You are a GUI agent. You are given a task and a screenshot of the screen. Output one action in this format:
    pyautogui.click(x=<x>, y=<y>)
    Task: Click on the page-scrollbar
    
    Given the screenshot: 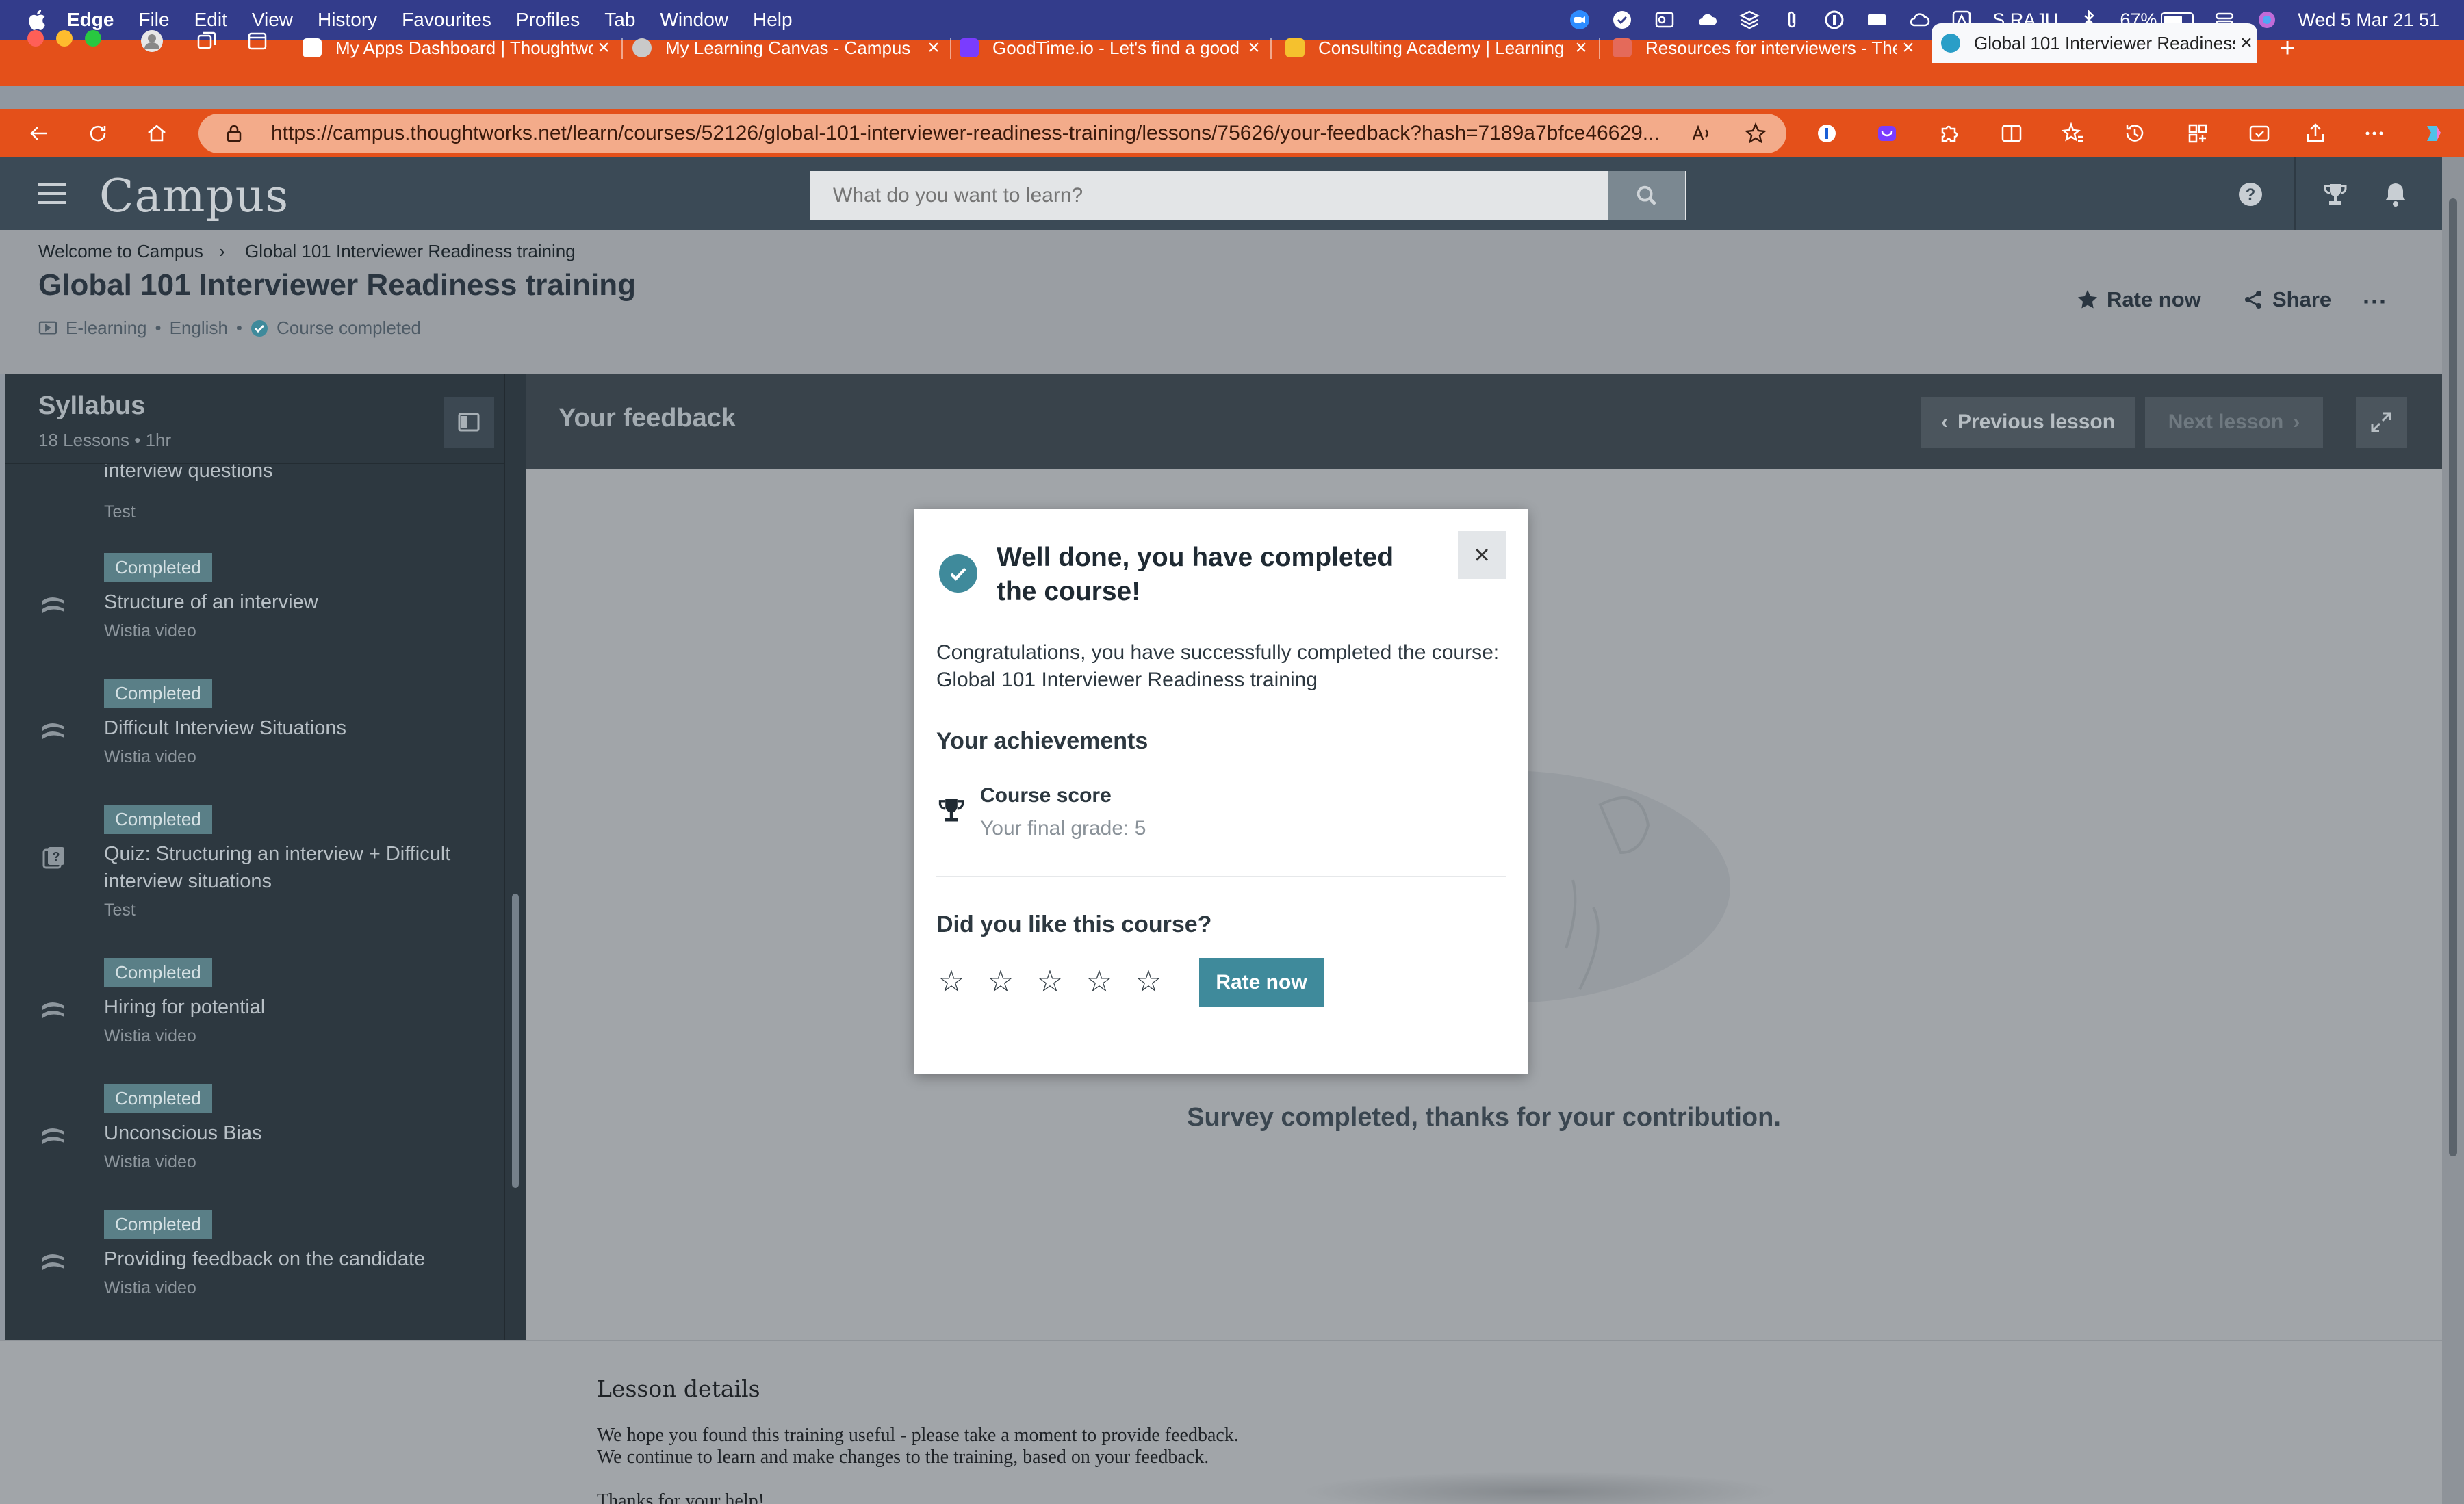 What is the action you would take?
    pyautogui.click(x=2453, y=831)
    